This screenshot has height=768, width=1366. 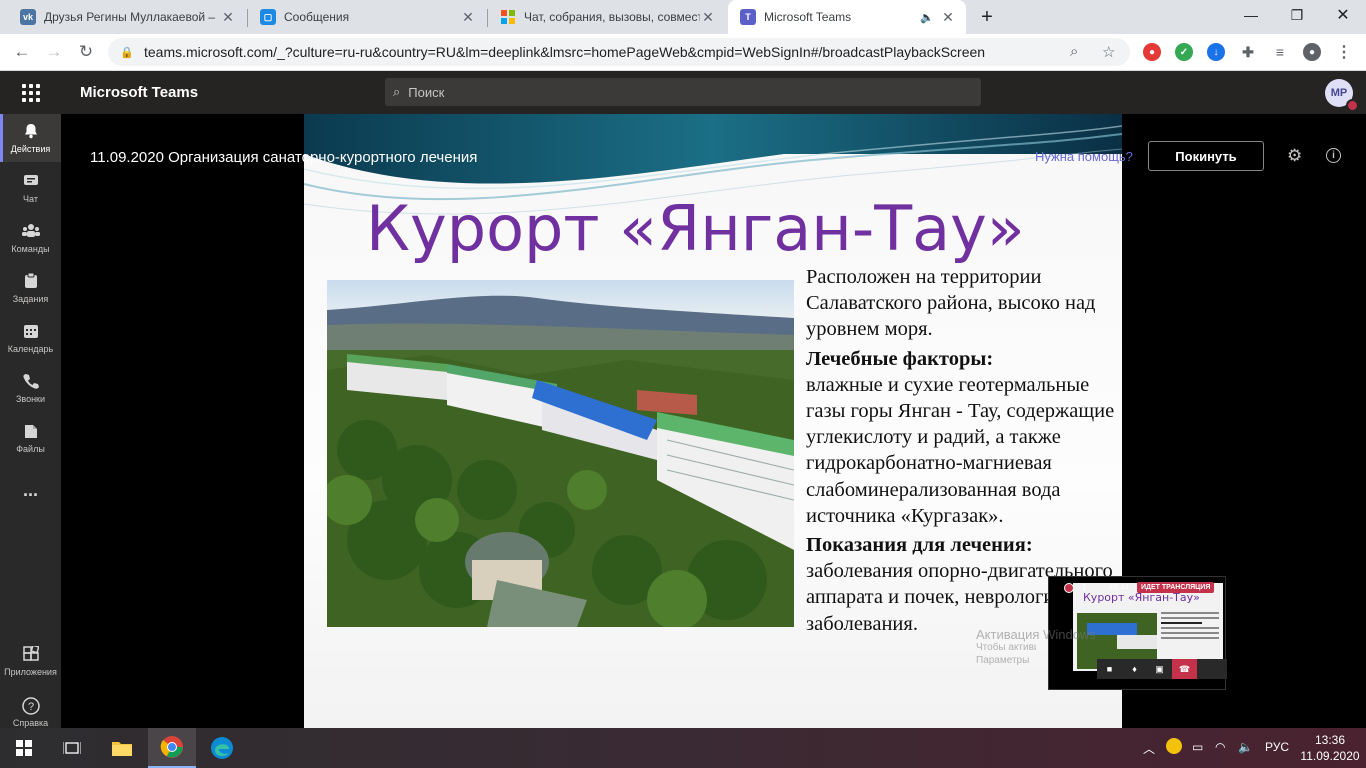 I want to click on clock-date: 11.09.2020, so click(x=1330, y=756).